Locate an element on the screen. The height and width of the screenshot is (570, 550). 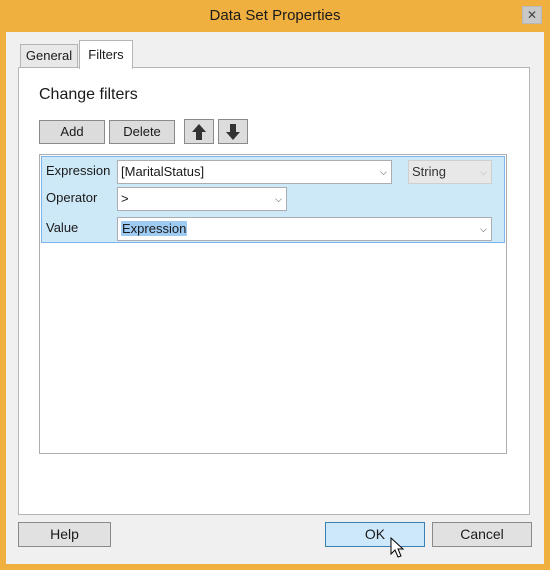
expression-dropdown: [MaritalStatus] ⌵ is located at coordinates (254, 172).